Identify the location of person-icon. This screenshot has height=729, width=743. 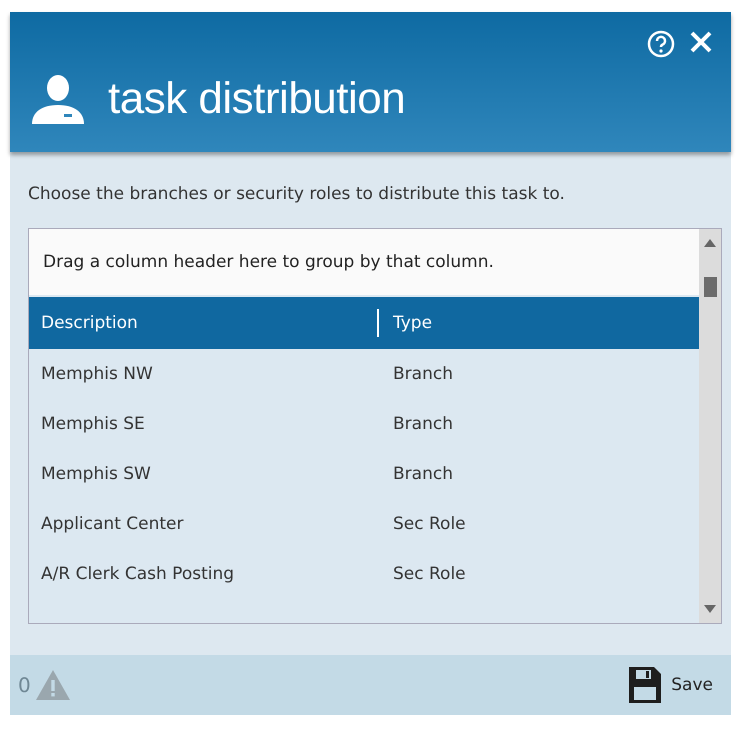
(58, 99).